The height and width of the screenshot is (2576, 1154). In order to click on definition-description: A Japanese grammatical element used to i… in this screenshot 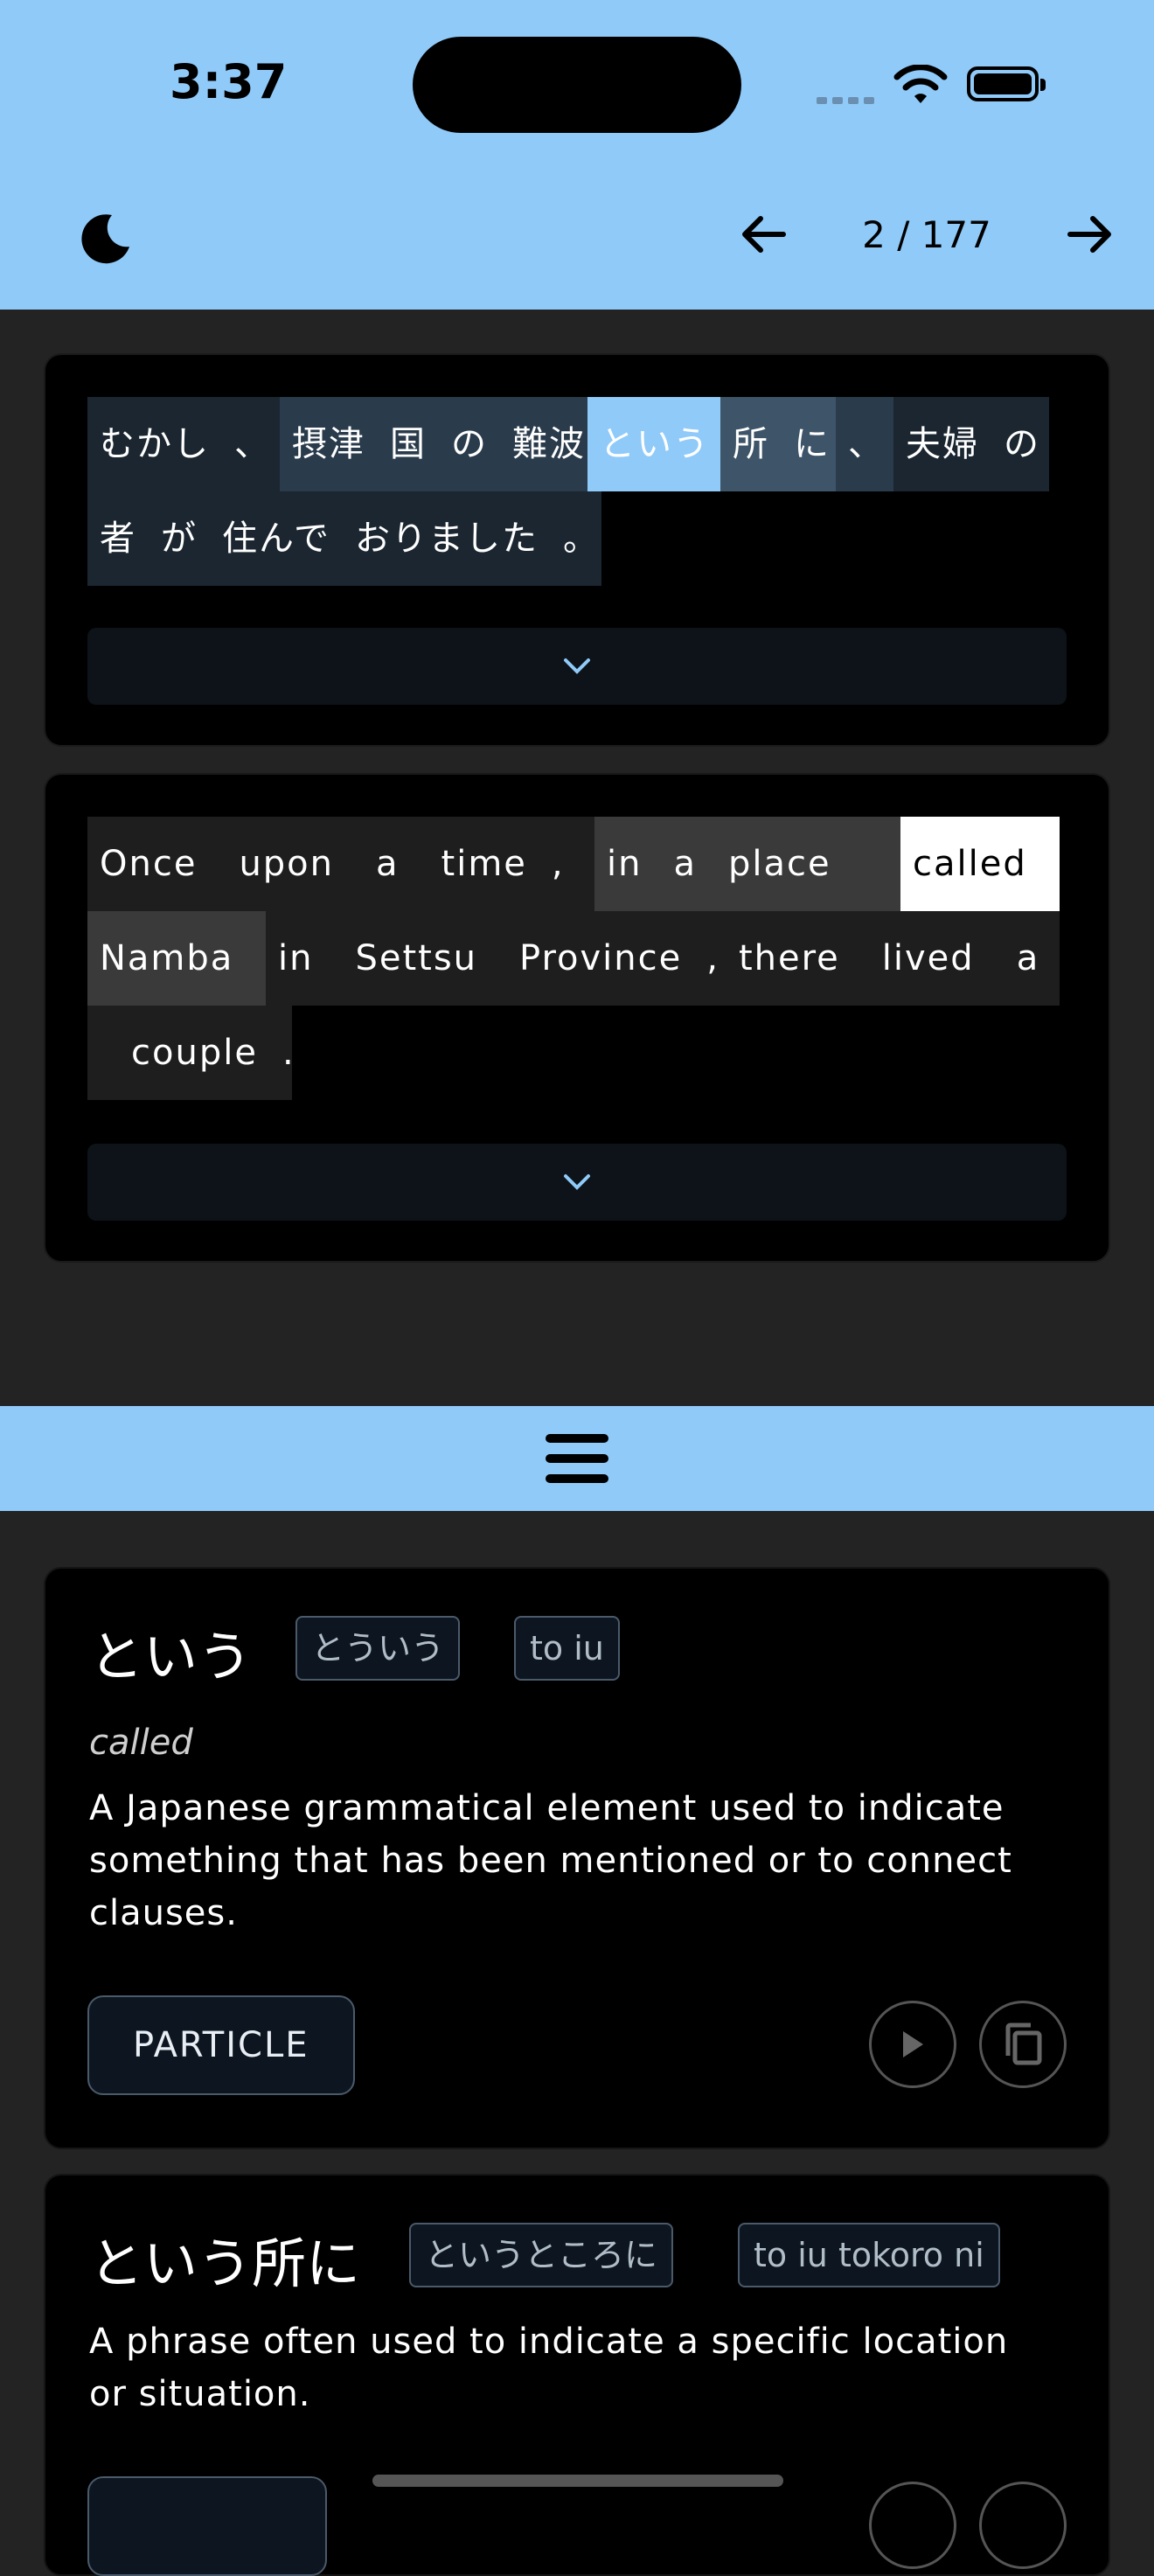, I will do `click(550, 1861)`.